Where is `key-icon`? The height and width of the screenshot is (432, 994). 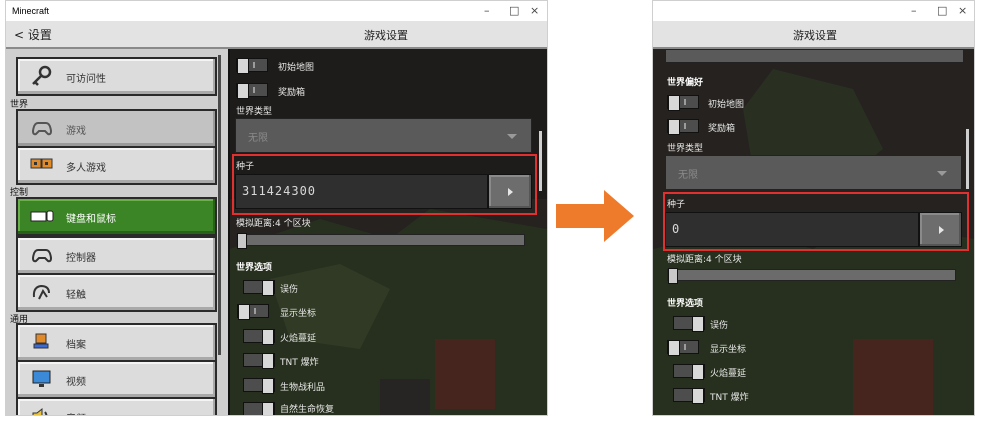
key-icon is located at coordinates (42, 75).